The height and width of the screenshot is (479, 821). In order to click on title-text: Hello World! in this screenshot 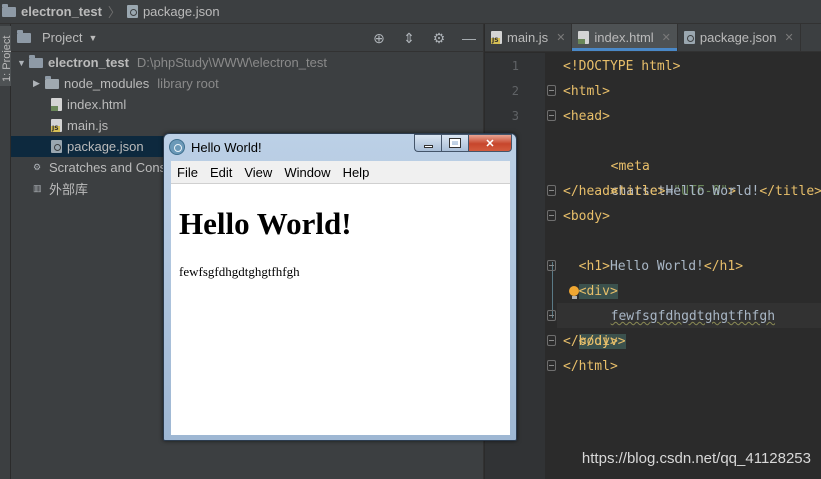, I will do `click(712, 191)`.